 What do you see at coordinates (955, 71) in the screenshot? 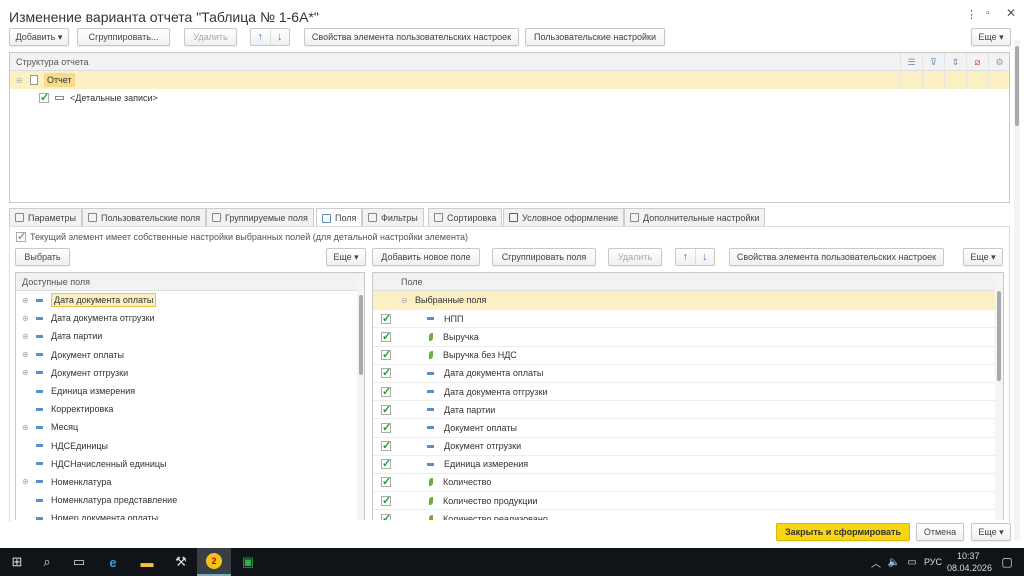
I see `sort-col-icon: ⇕` at bounding box center [955, 71].